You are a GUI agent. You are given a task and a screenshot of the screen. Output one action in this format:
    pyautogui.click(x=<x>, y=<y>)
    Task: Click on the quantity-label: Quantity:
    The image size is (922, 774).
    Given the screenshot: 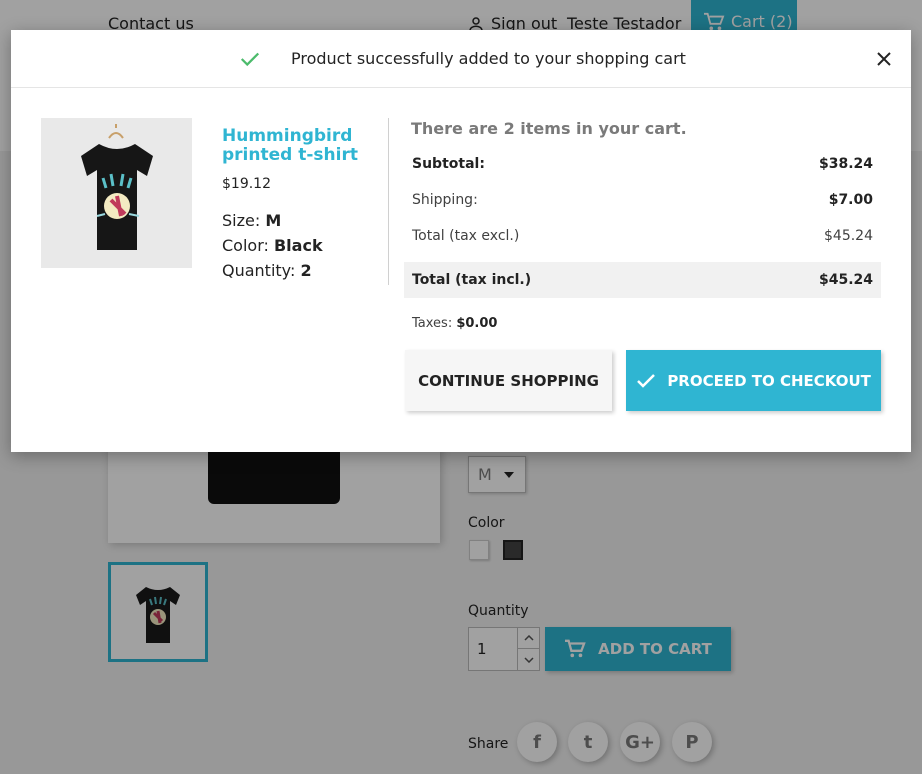 What is the action you would take?
    pyautogui.click(x=259, y=270)
    